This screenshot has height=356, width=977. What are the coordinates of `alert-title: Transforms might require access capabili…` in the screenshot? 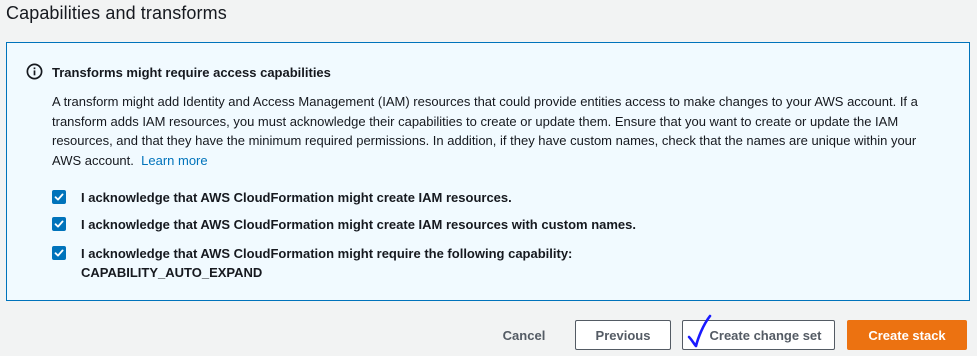 It's located at (191, 72).